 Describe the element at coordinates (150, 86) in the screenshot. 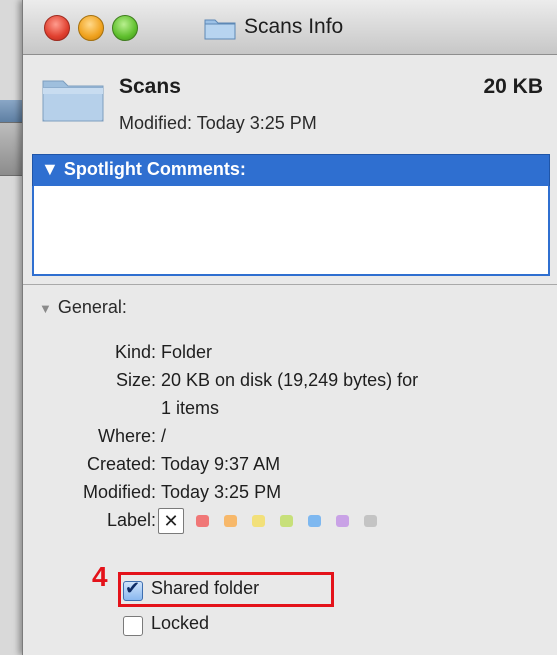

I see `file-name: Scans` at that location.